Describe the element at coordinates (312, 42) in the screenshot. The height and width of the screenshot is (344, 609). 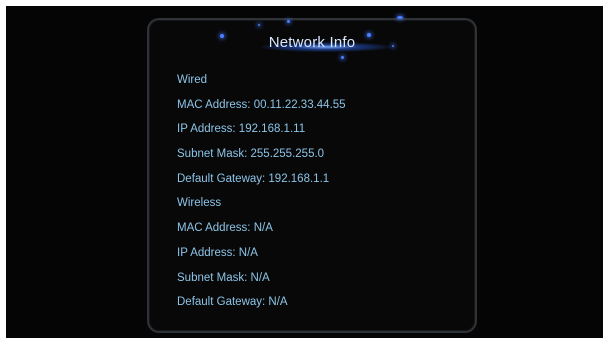
I see `panel-title: Network Info` at that location.